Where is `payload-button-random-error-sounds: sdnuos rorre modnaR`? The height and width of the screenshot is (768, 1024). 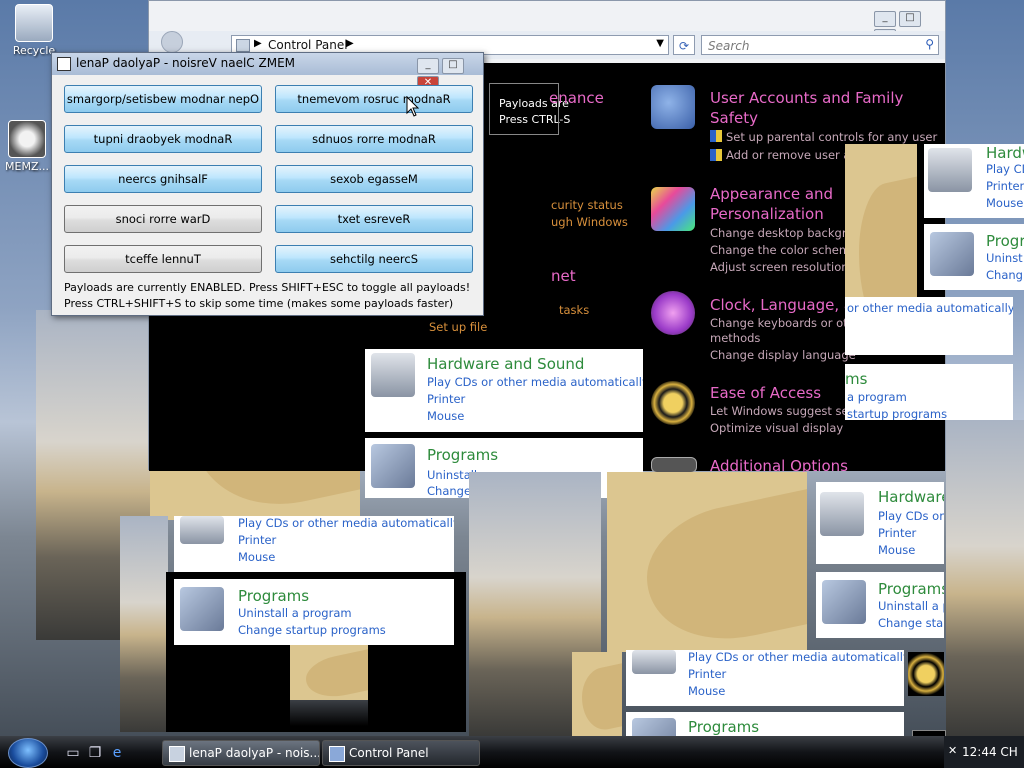
payload-button-random-error-sounds: sdnuos rorre modnaR is located at coordinates (374, 139).